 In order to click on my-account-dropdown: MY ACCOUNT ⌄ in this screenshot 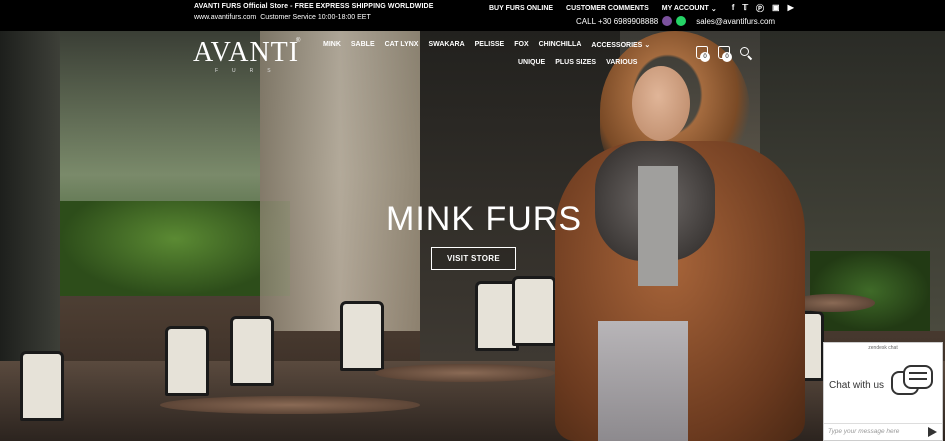, I will do `click(689, 9)`.